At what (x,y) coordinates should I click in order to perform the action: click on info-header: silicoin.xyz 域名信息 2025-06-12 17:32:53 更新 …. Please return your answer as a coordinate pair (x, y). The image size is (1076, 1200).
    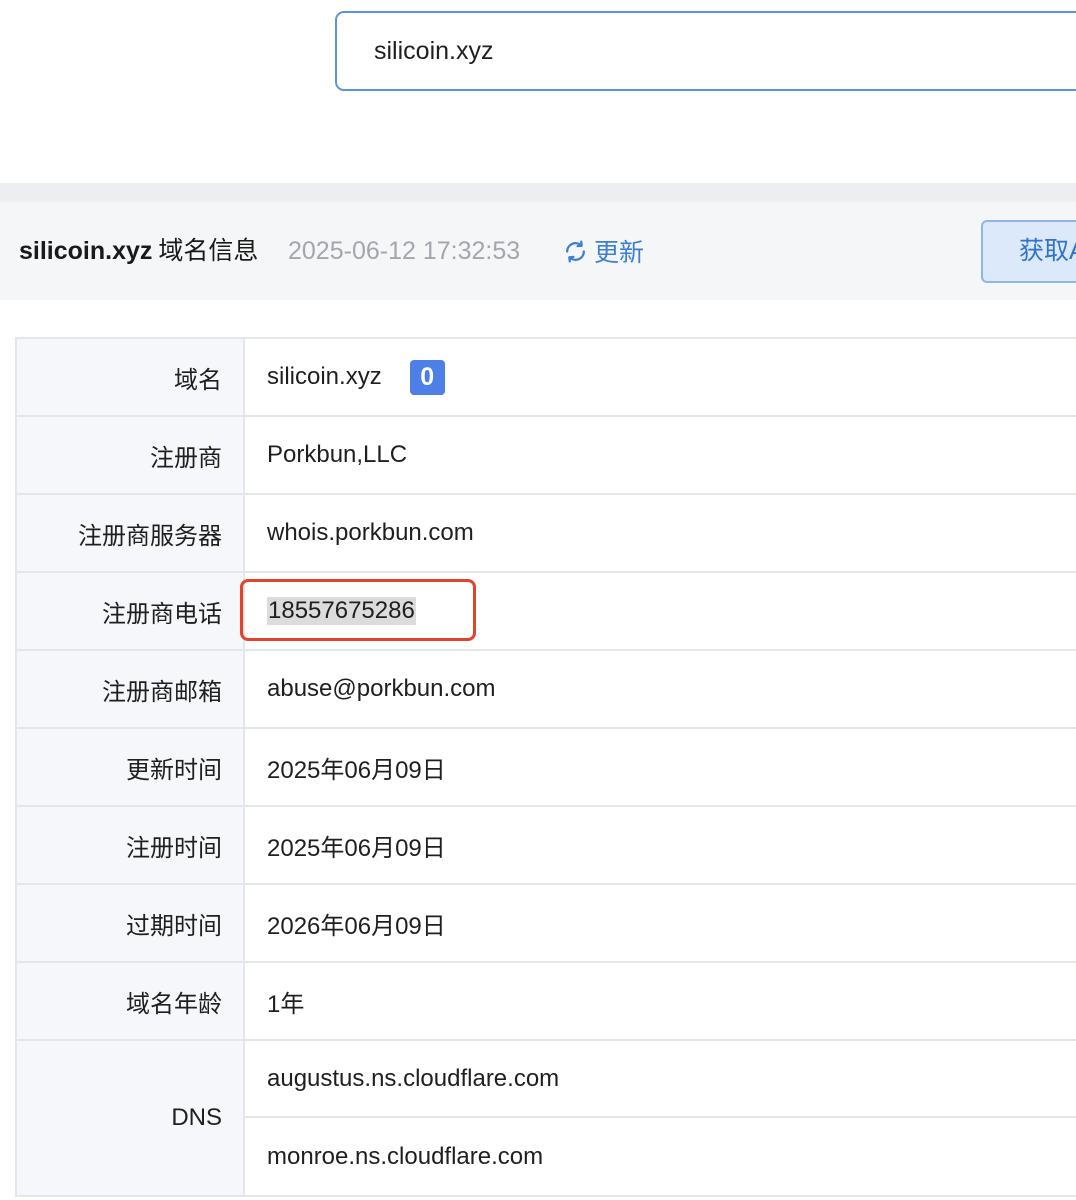
    Looking at the image, I should click on (538, 251).